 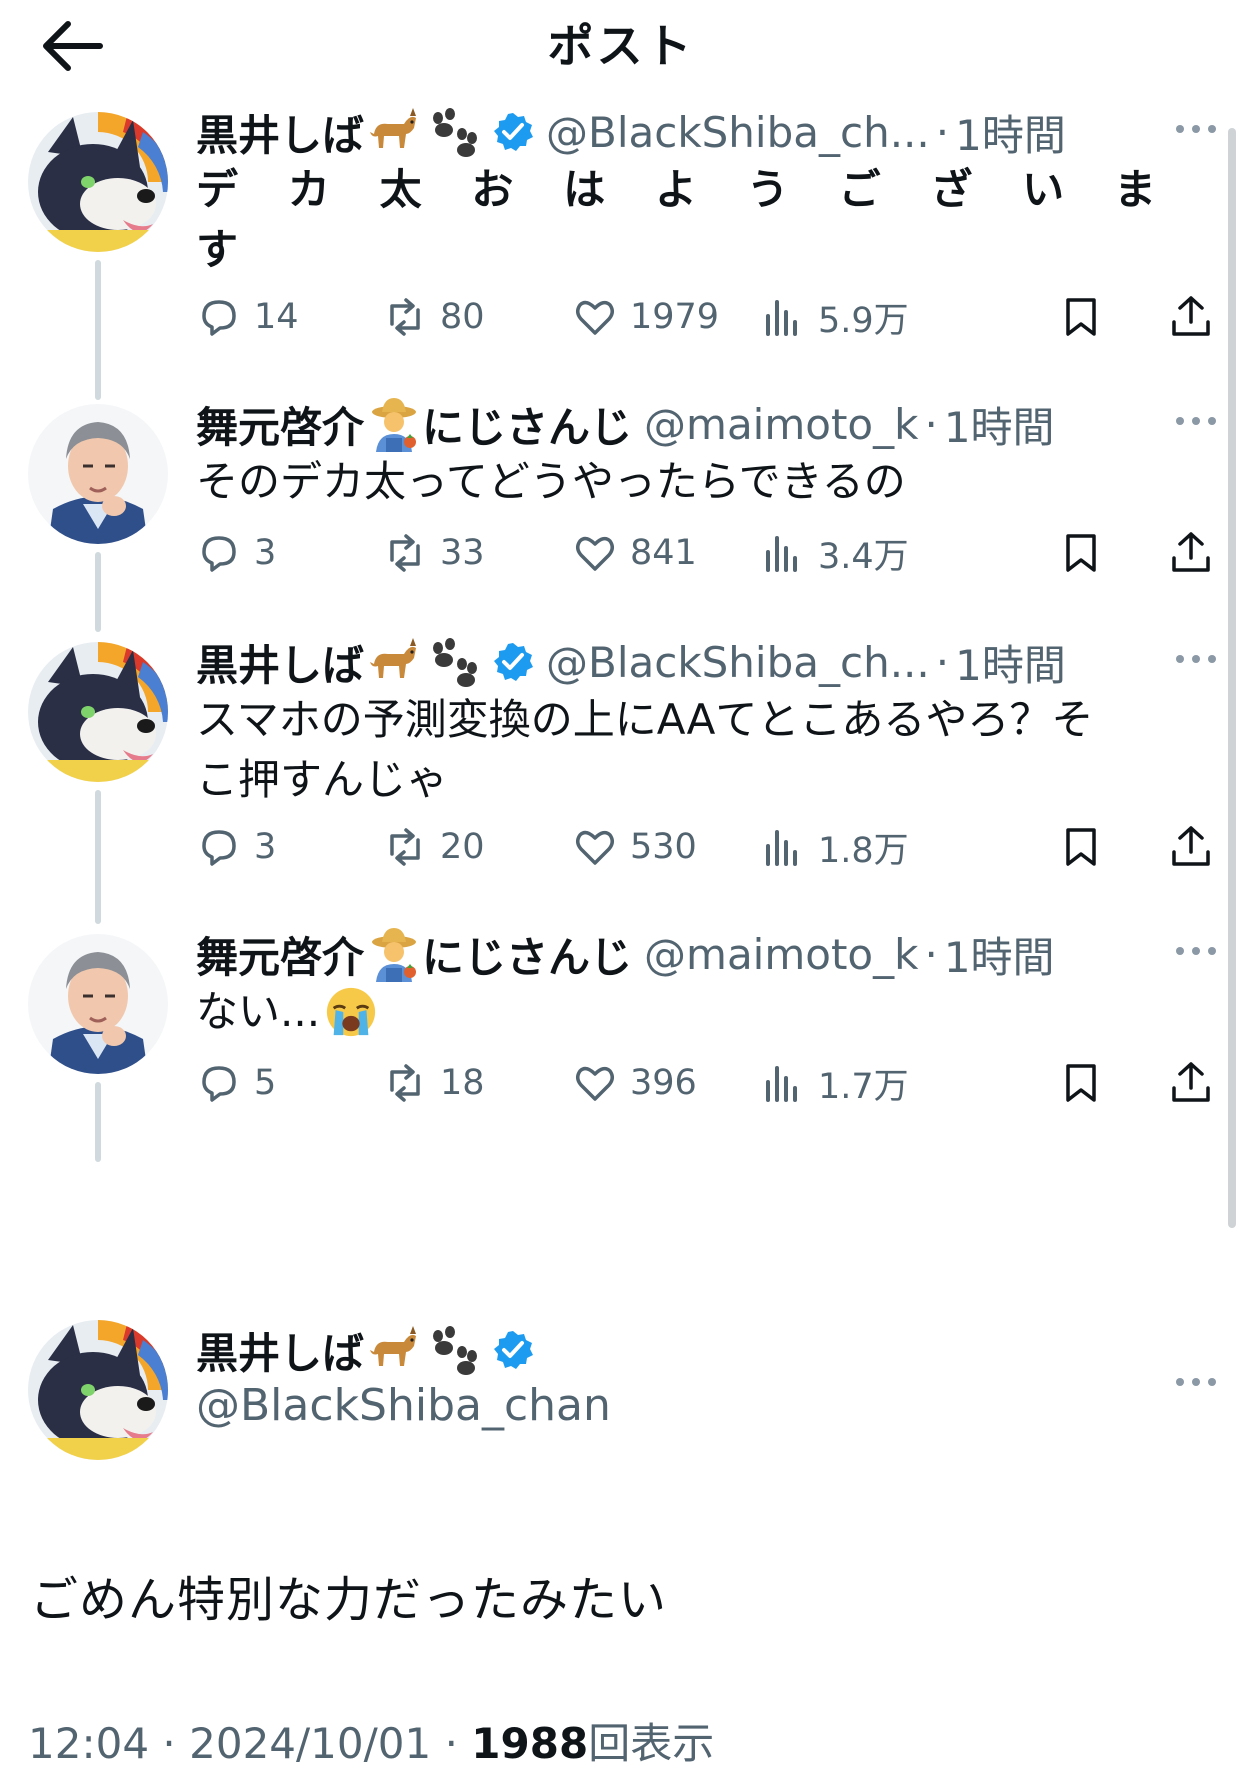 What do you see at coordinates (265, 1083) in the screenshot?
I see `reply-count: 5` at bounding box center [265, 1083].